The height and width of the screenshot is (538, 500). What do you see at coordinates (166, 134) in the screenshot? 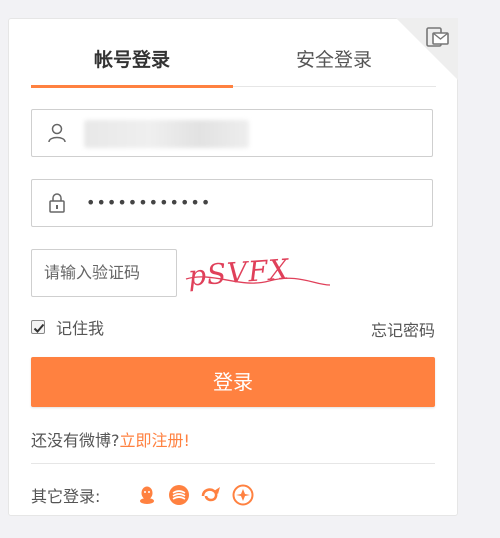
I see `username-blurred-value` at bounding box center [166, 134].